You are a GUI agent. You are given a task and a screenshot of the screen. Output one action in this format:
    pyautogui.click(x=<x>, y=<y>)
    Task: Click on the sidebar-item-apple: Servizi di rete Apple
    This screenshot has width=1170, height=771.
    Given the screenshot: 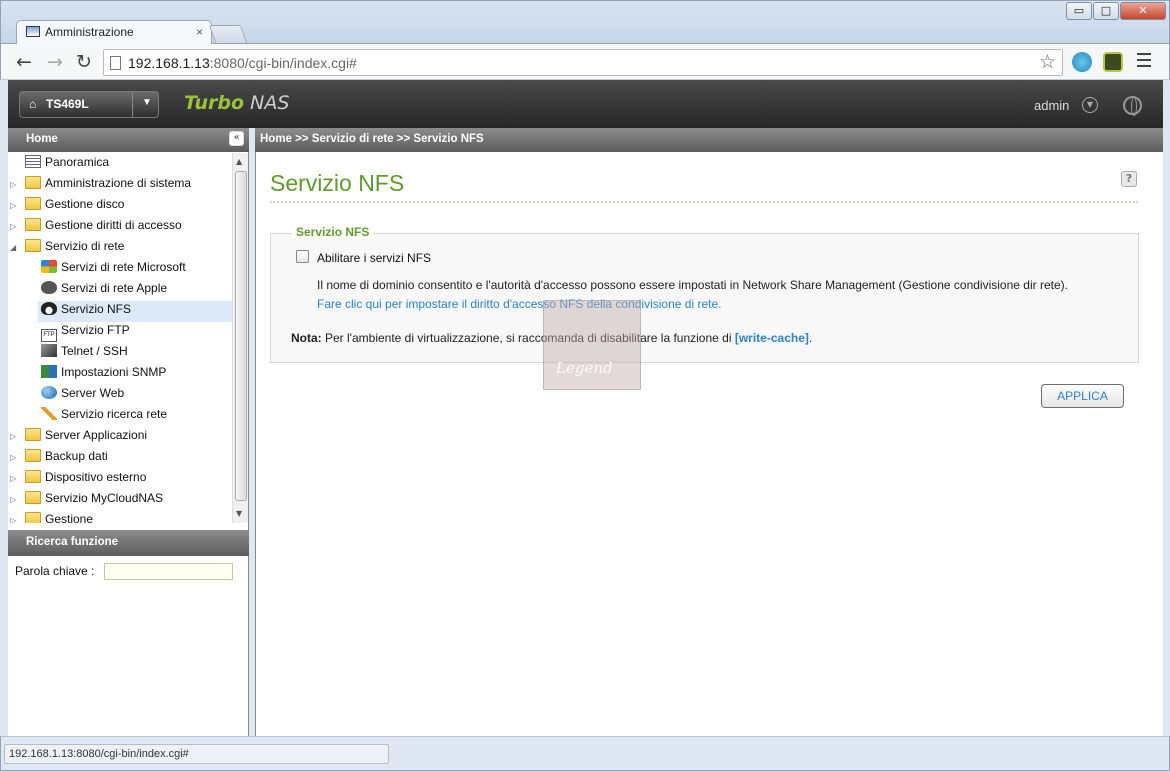 What is the action you would take?
    pyautogui.click(x=104, y=291)
    